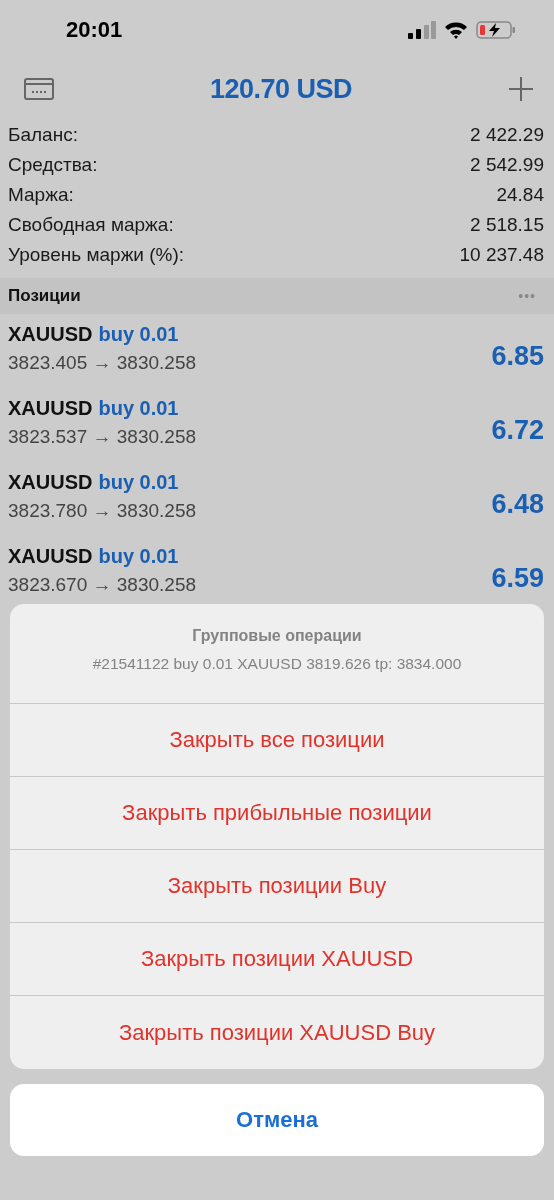  I want to click on balance-title: 120.70 USD, so click(281, 89).